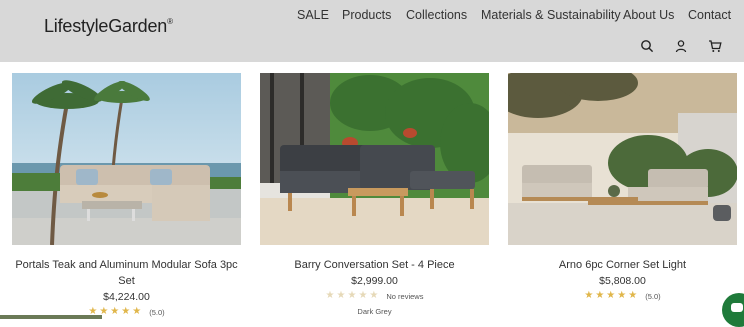 The height and width of the screenshot is (327, 744). Describe the element at coordinates (366, 15) in the screenshot. I see `nav-products: Products` at that location.